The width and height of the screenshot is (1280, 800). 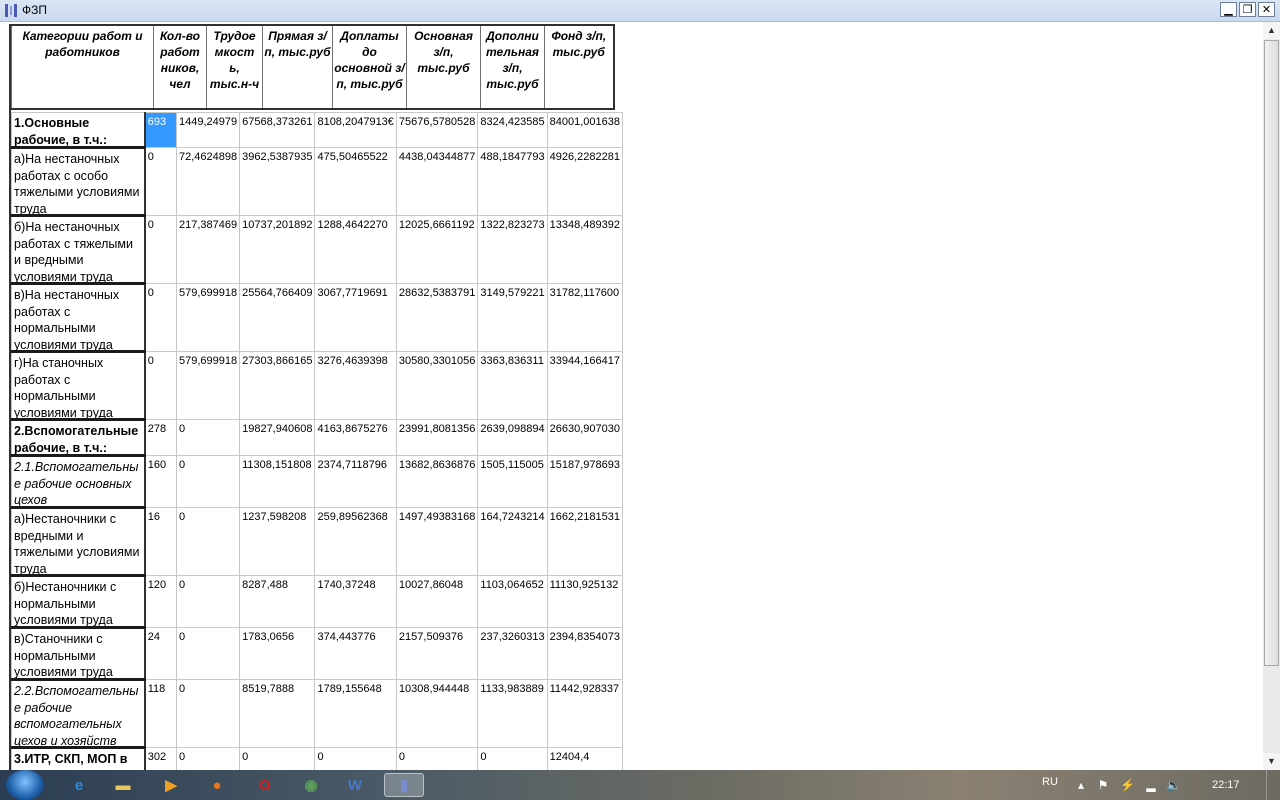 I want to click on header-additional-salary: Дополни тельная з/п, тыс.руб, so click(x=512, y=67).